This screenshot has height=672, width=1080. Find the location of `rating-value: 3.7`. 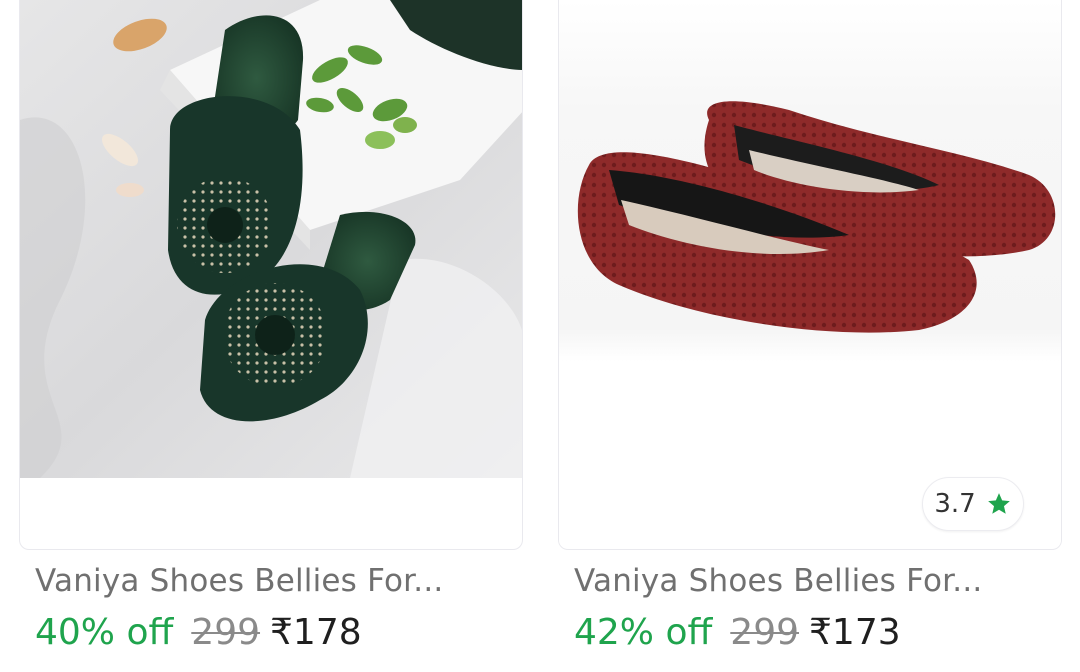

rating-value: 3.7 is located at coordinates (955, 504).